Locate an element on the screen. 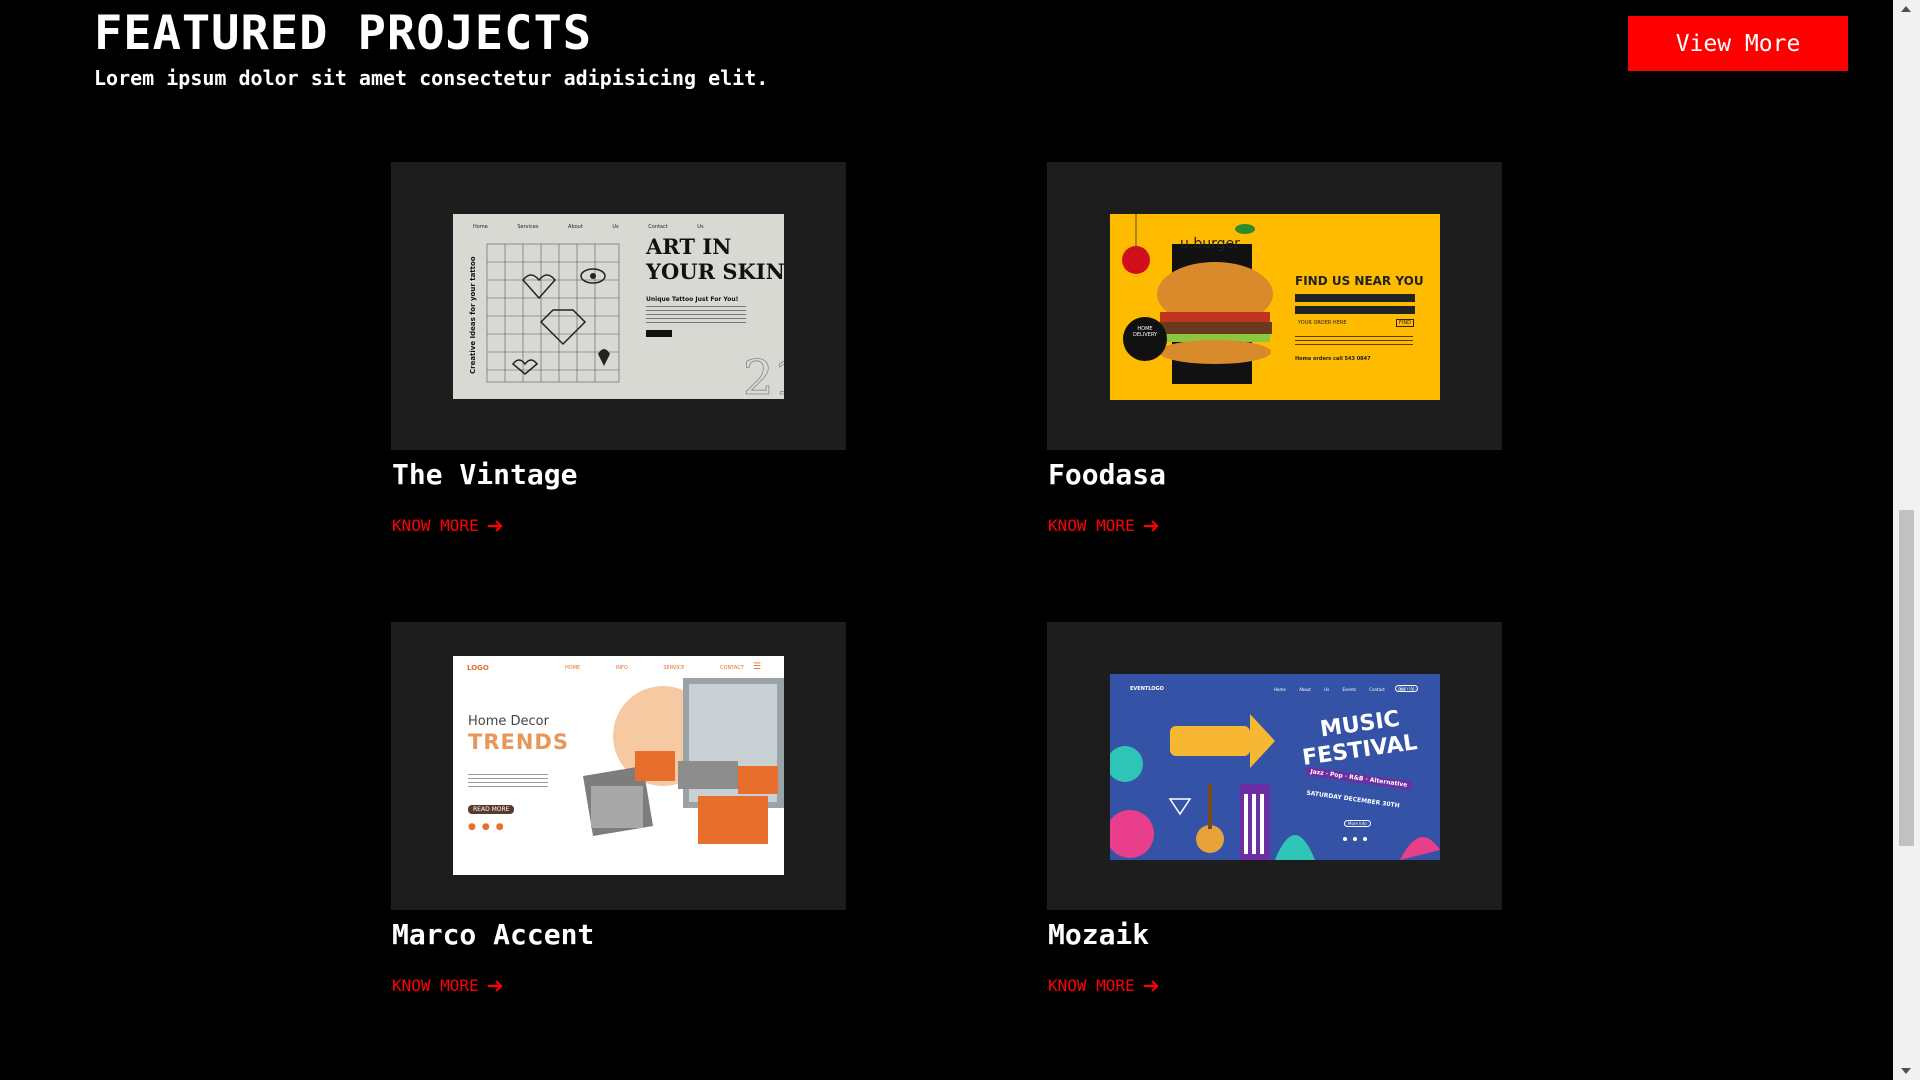 This screenshot has height=1080, width=1920. marco-headline-1: Home Decor is located at coordinates (508, 721).